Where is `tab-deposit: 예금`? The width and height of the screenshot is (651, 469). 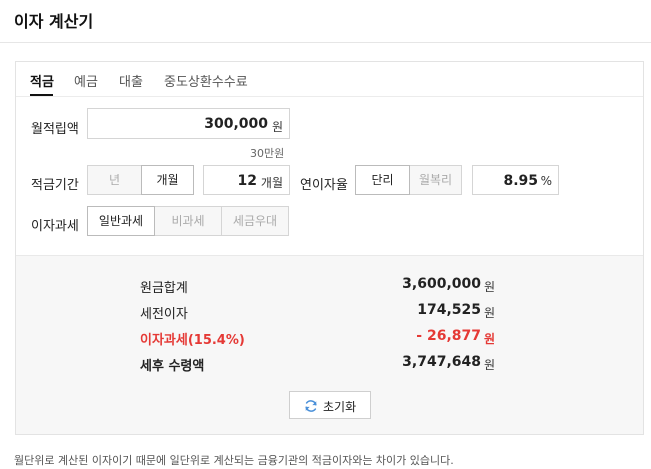 tab-deposit: 예금 is located at coordinates (86, 80).